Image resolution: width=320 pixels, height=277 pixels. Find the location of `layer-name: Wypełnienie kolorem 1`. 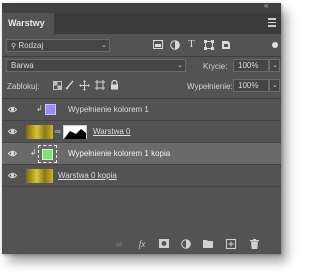

layer-name: Wypełnienie kolorem 1 is located at coordinates (108, 109).